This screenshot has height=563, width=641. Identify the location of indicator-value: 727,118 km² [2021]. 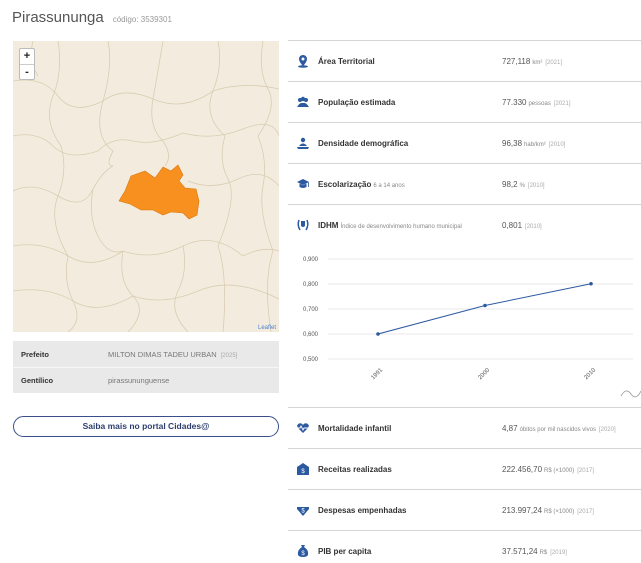
(532, 61).